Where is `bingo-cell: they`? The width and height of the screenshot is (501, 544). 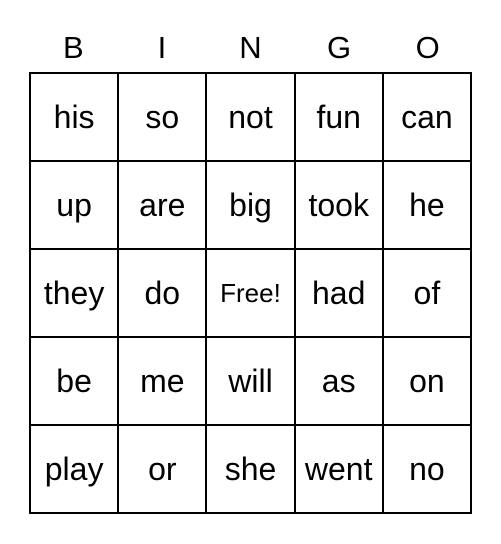 bingo-cell: they is located at coordinates (75, 294).